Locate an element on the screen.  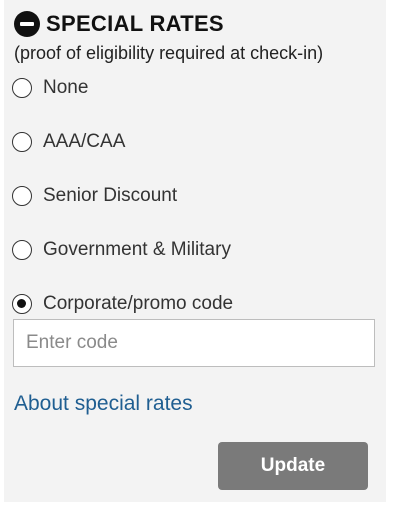
special-rates-header: SPECIAL RATES is located at coordinates (119, 24).